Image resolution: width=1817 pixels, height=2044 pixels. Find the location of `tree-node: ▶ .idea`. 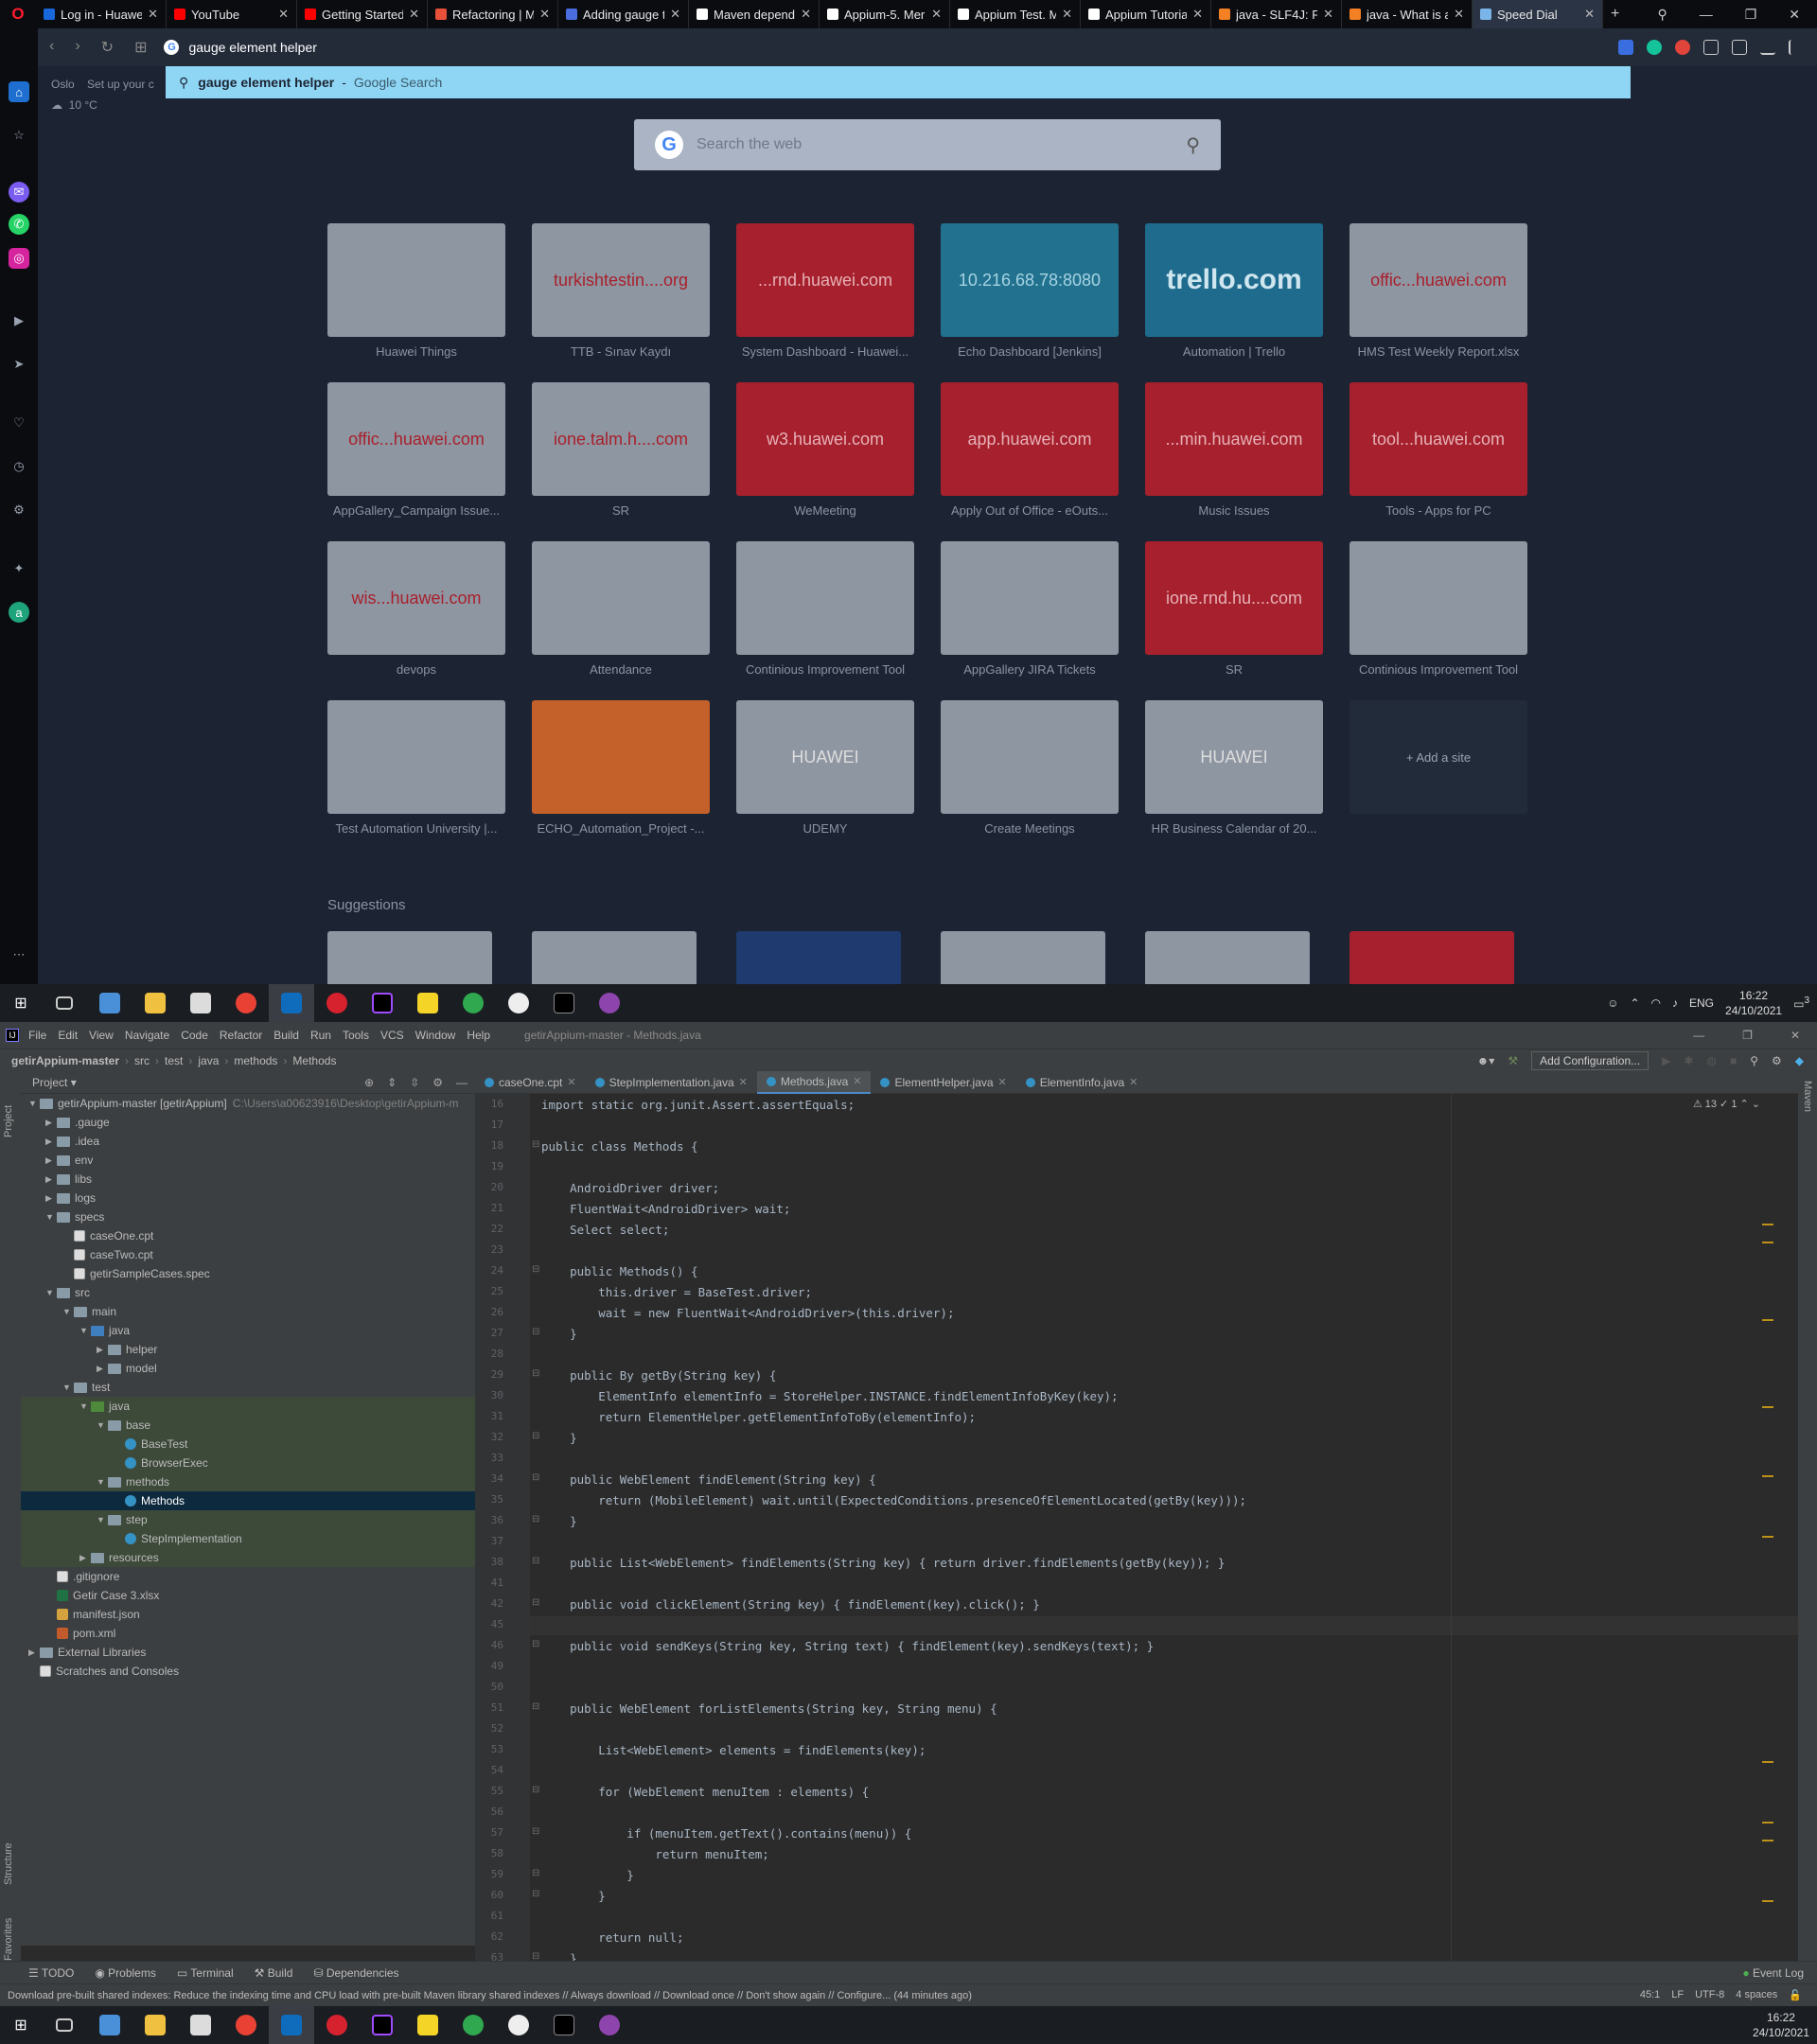

tree-node: ▶ .idea is located at coordinates (248, 1141).